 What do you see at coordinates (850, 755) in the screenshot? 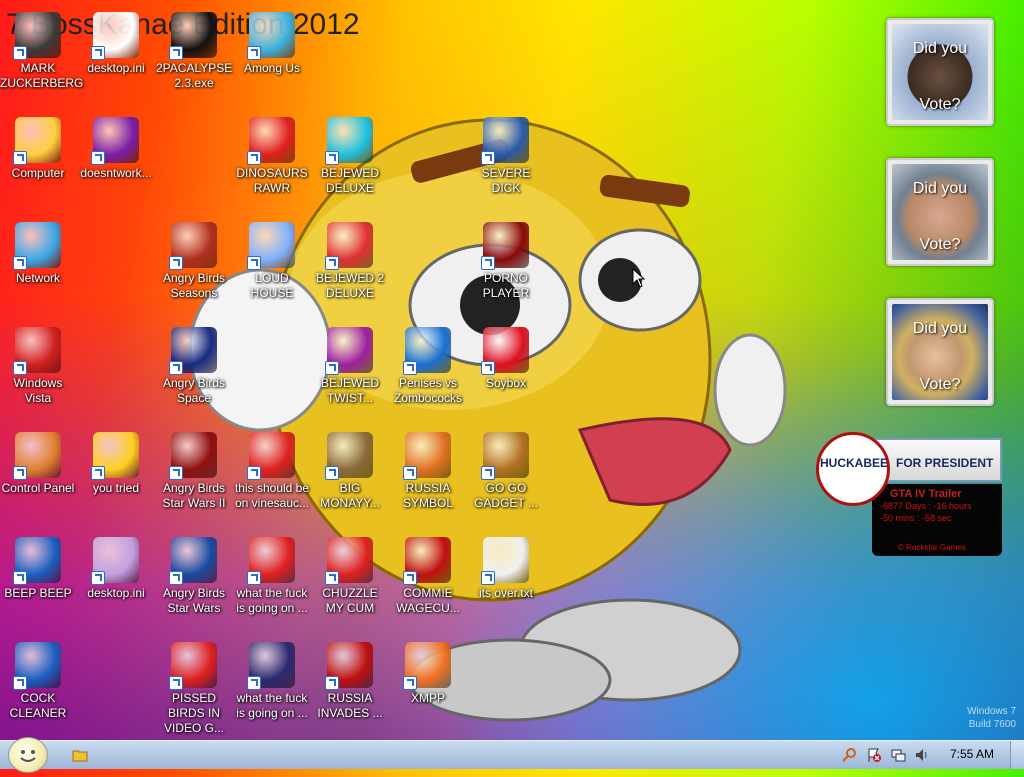
I see `search-icon` at bounding box center [850, 755].